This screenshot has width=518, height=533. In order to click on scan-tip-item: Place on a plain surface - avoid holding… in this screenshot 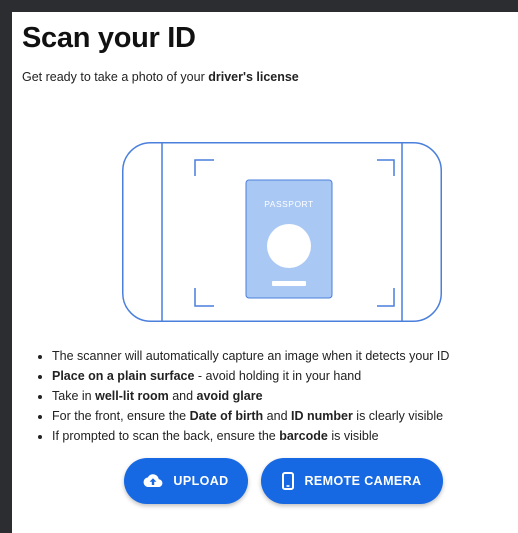, I will do `click(250, 376)`.